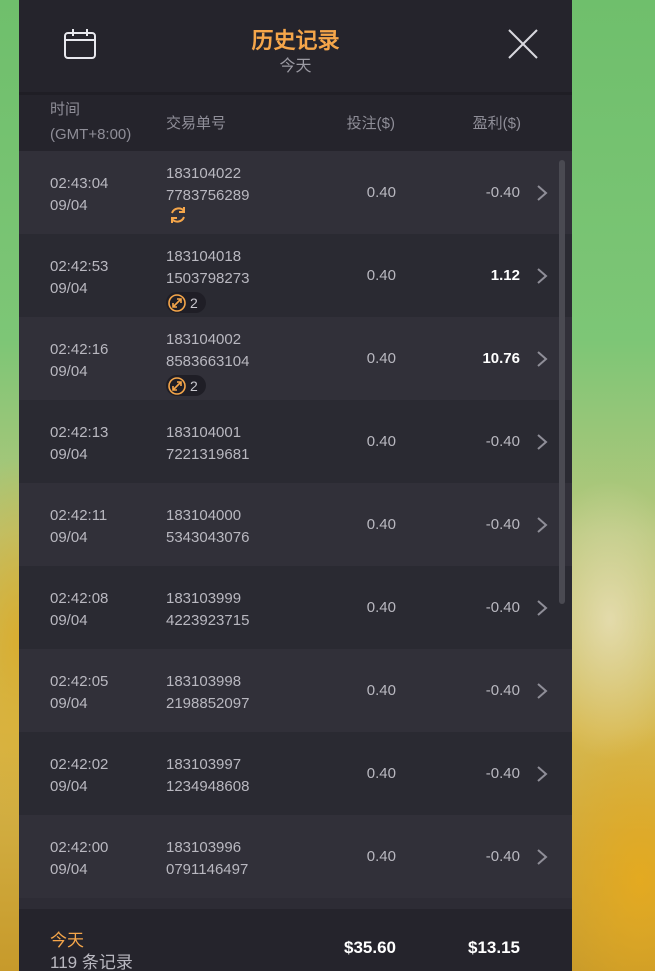 The height and width of the screenshot is (971, 655). I want to click on row-time: 02:42:05 09/04, so click(79, 692).